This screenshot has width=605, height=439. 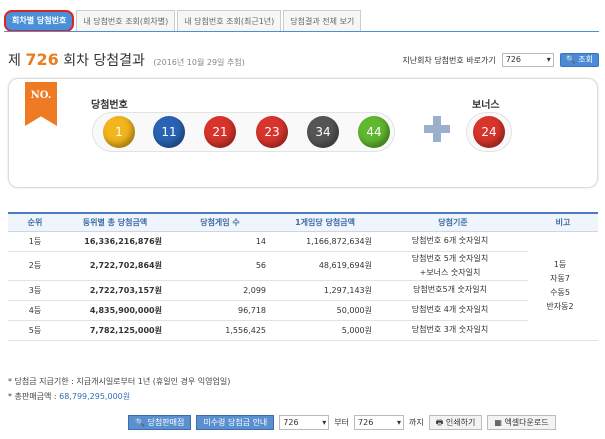 What do you see at coordinates (272, 132) in the screenshot?
I see `ball-4: 23` at bounding box center [272, 132].